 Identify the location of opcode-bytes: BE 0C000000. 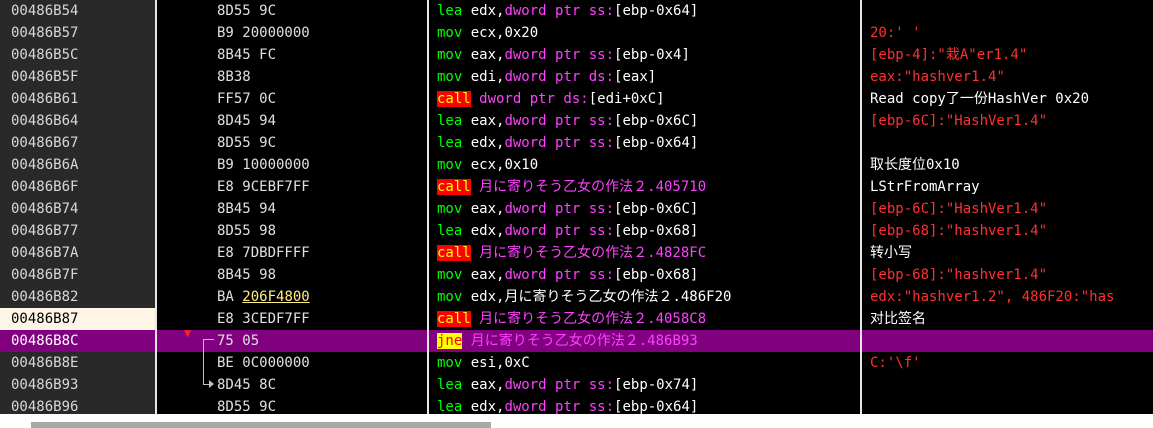
(263, 363).